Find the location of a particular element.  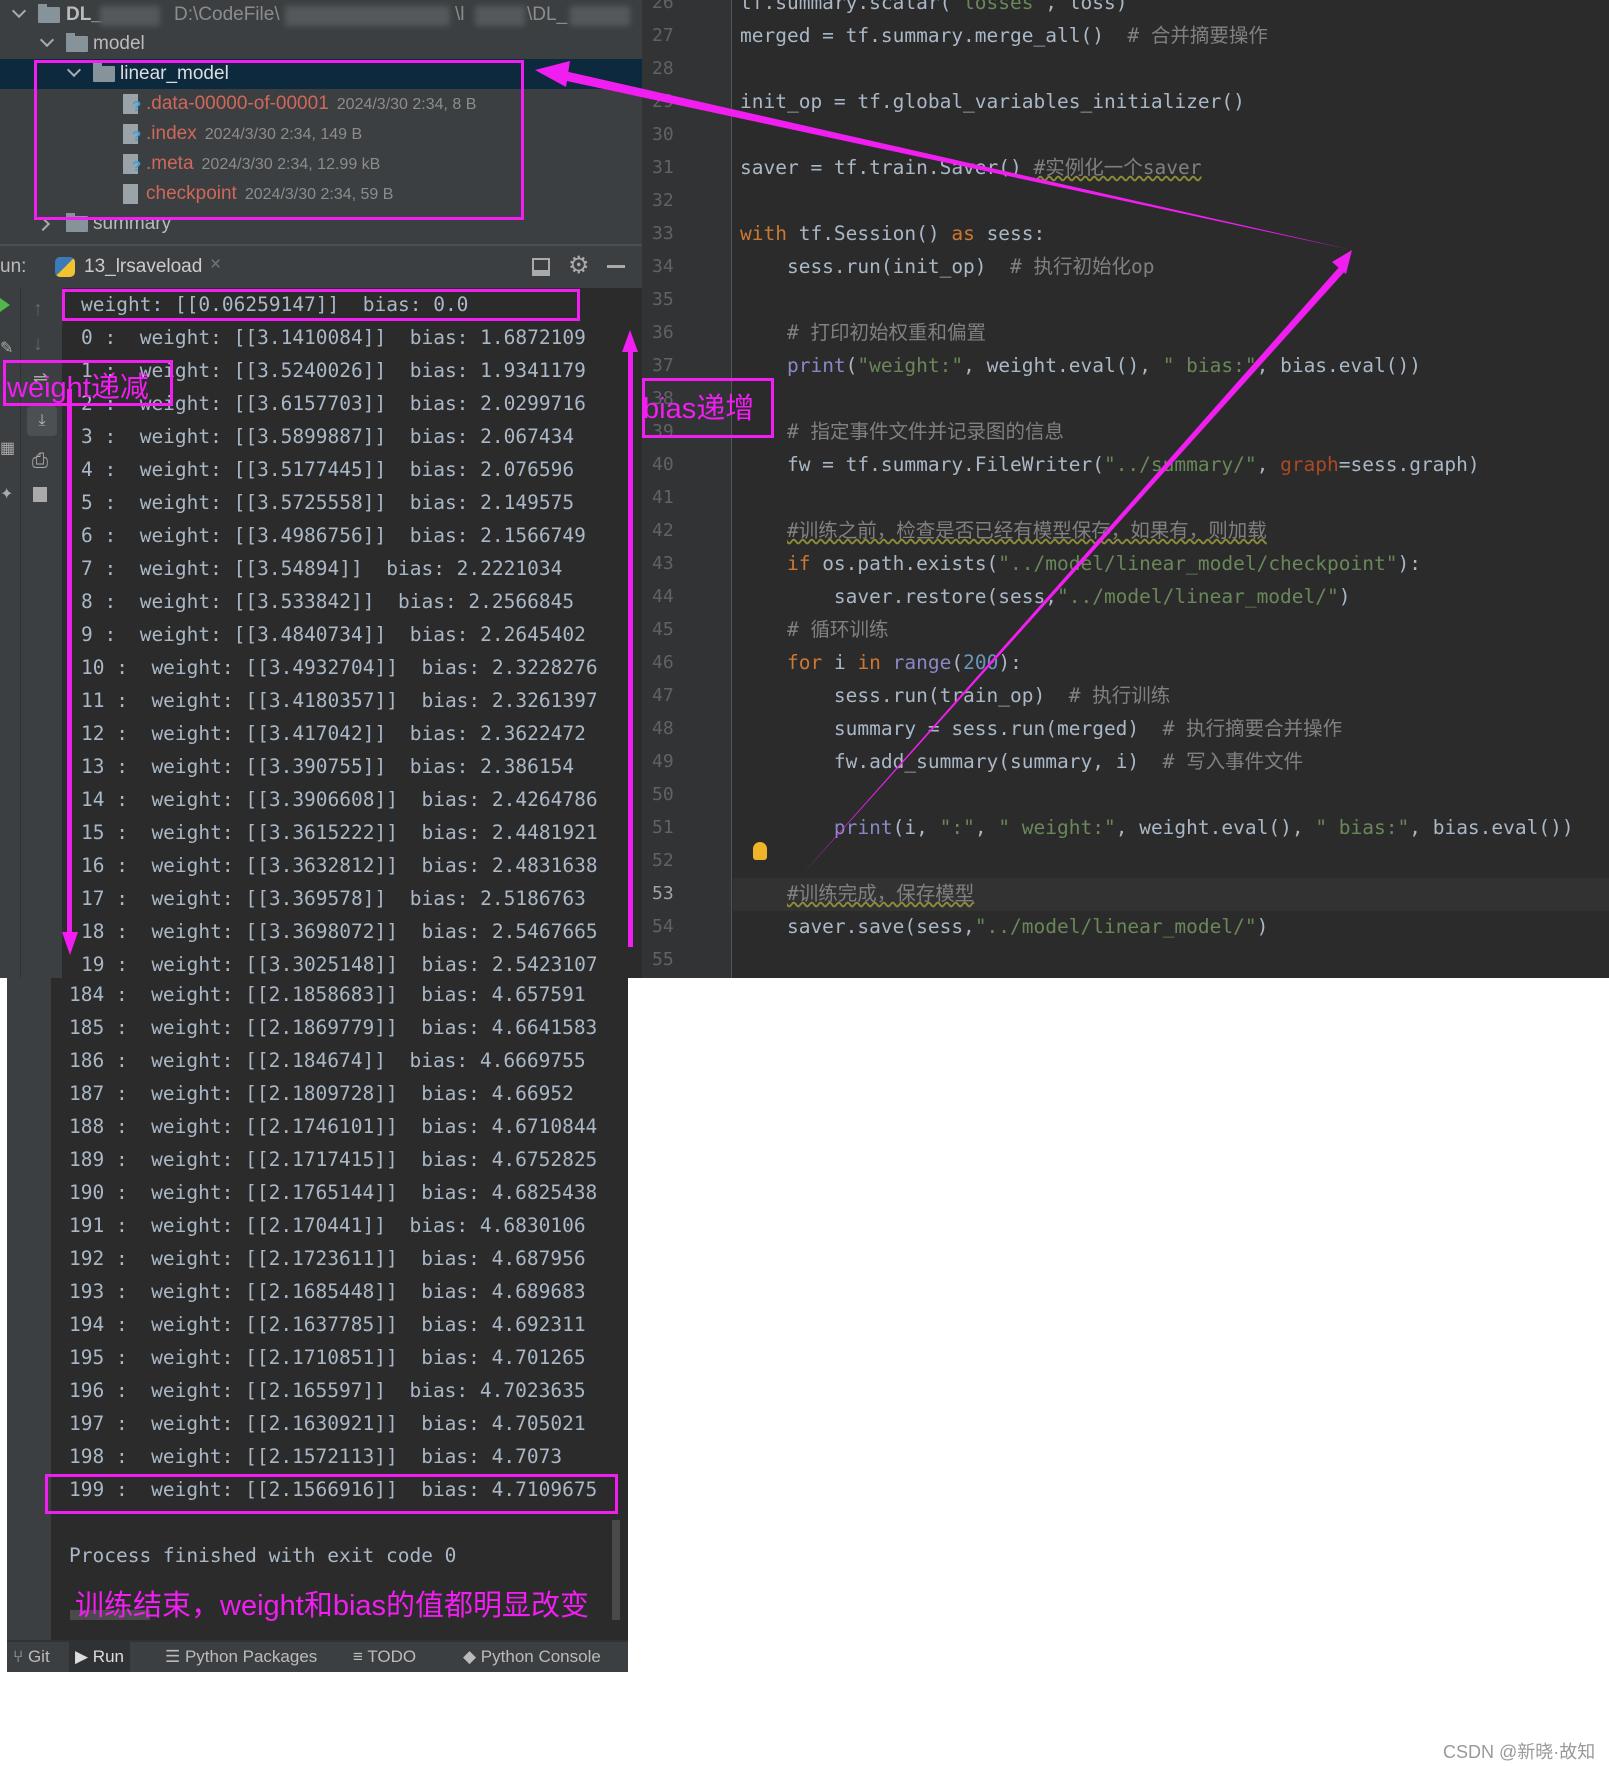

code-token: "../summary/" is located at coordinates (1180, 464).